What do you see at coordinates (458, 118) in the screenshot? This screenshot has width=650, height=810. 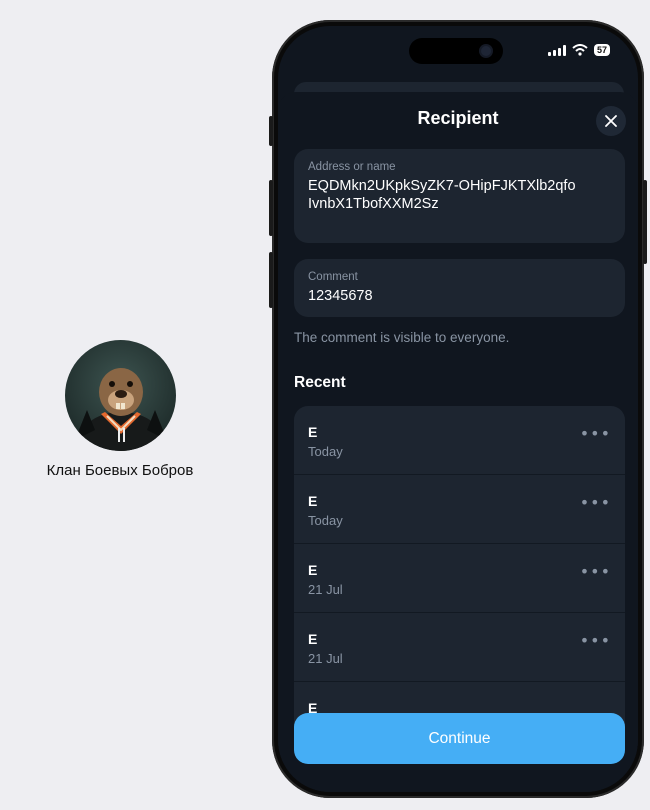 I see `sheet-title: Recipient` at bounding box center [458, 118].